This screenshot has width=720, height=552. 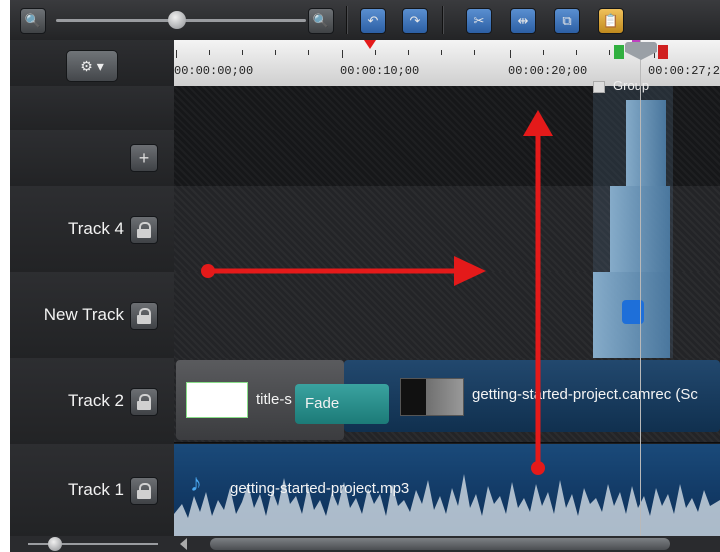 I want to click on track-height-knob, so click(x=55, y=544).